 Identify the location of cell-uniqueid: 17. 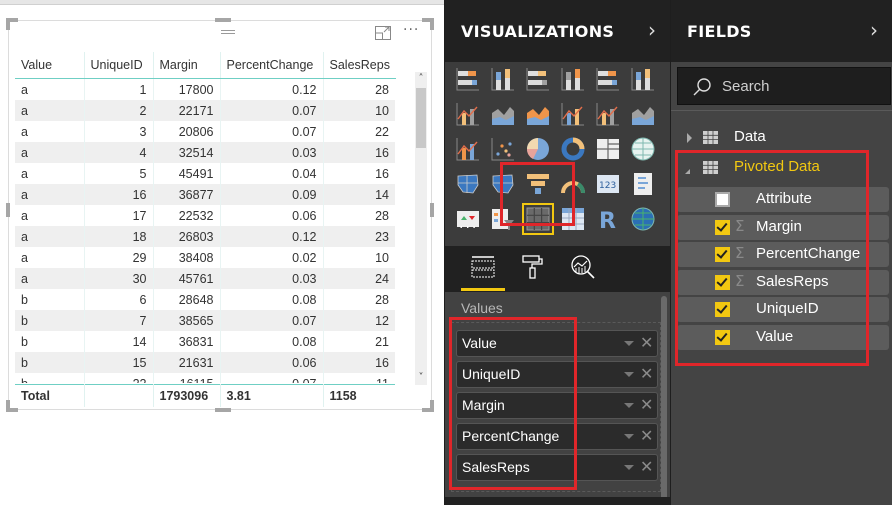
(118, 215).